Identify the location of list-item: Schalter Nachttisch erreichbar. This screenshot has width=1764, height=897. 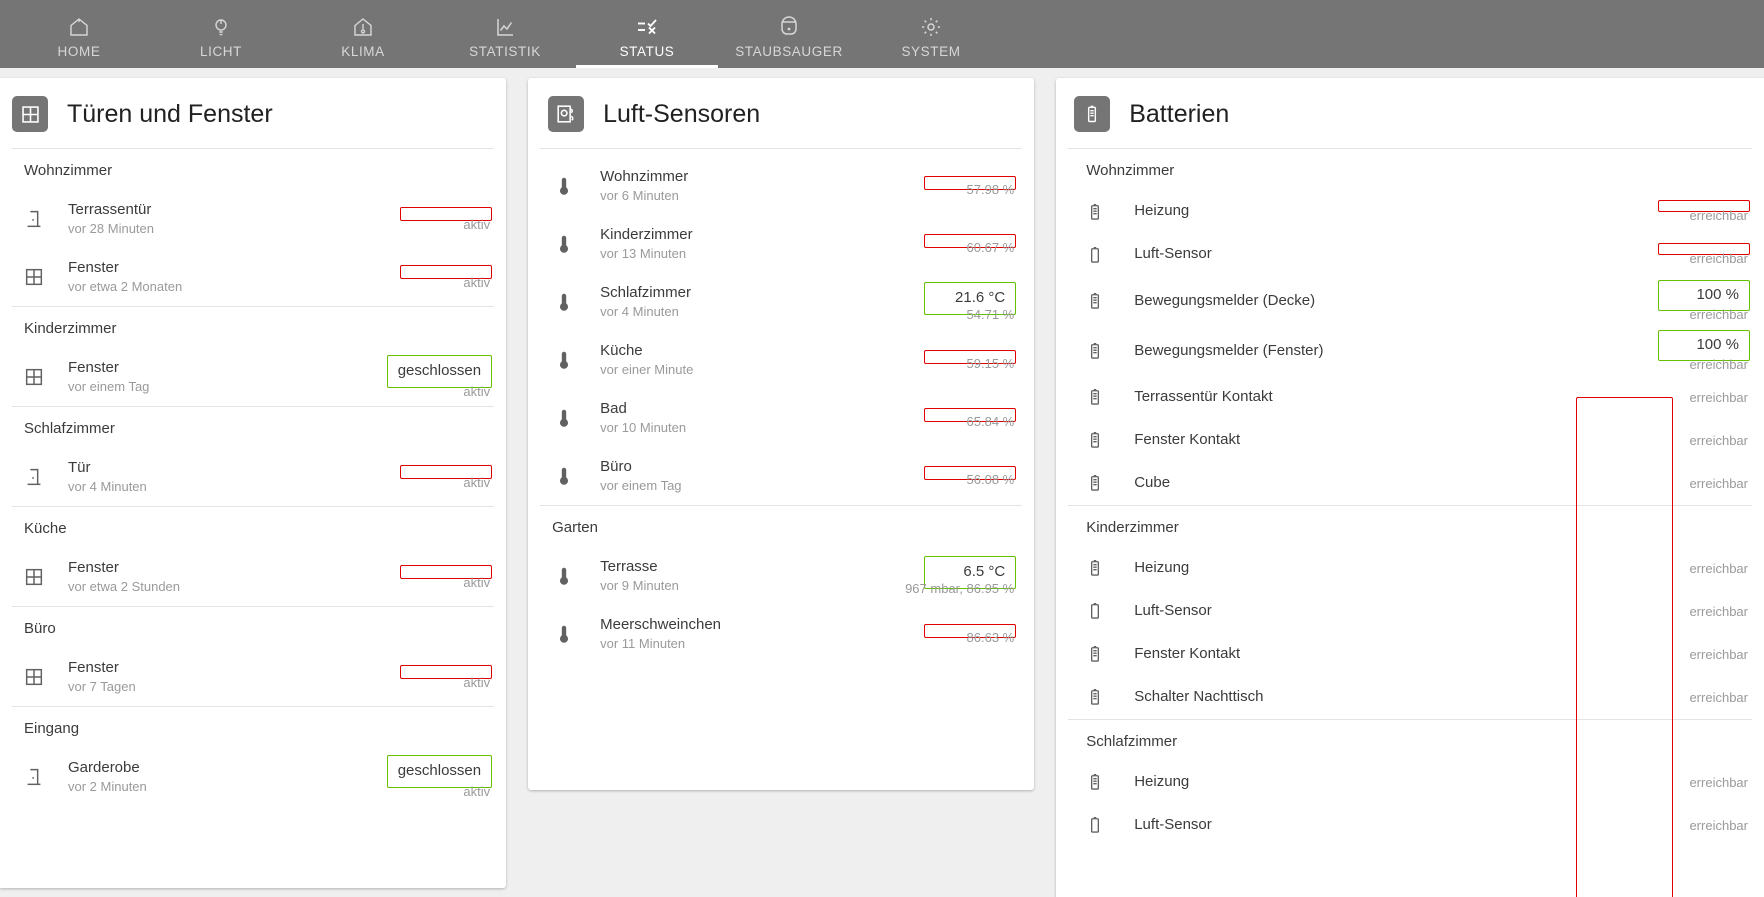
(1410, 697).